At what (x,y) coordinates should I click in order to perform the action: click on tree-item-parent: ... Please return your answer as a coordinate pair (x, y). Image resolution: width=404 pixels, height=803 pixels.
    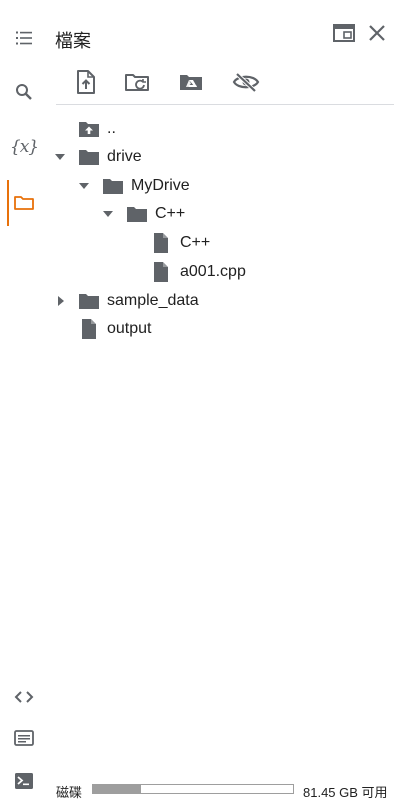
    Looking at the image, I should click on (218, 129).